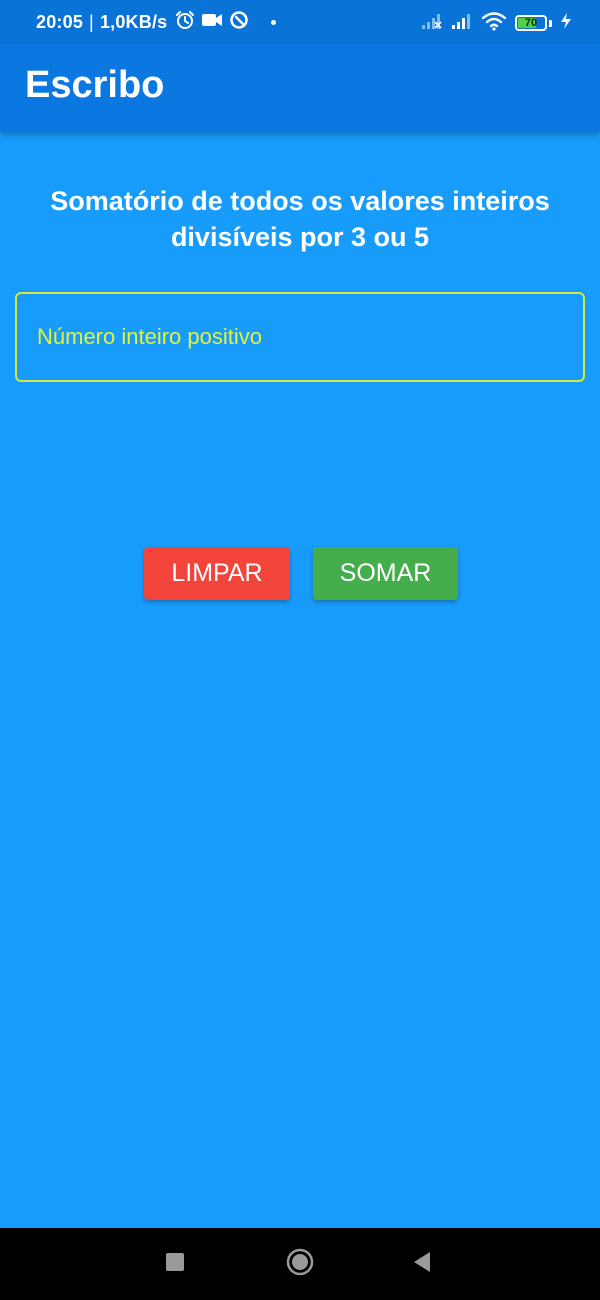 Image resolution: width=600 pixels, height=1300 pixels. I want to click on clear-button: LIMPAR, so click(217, 573).